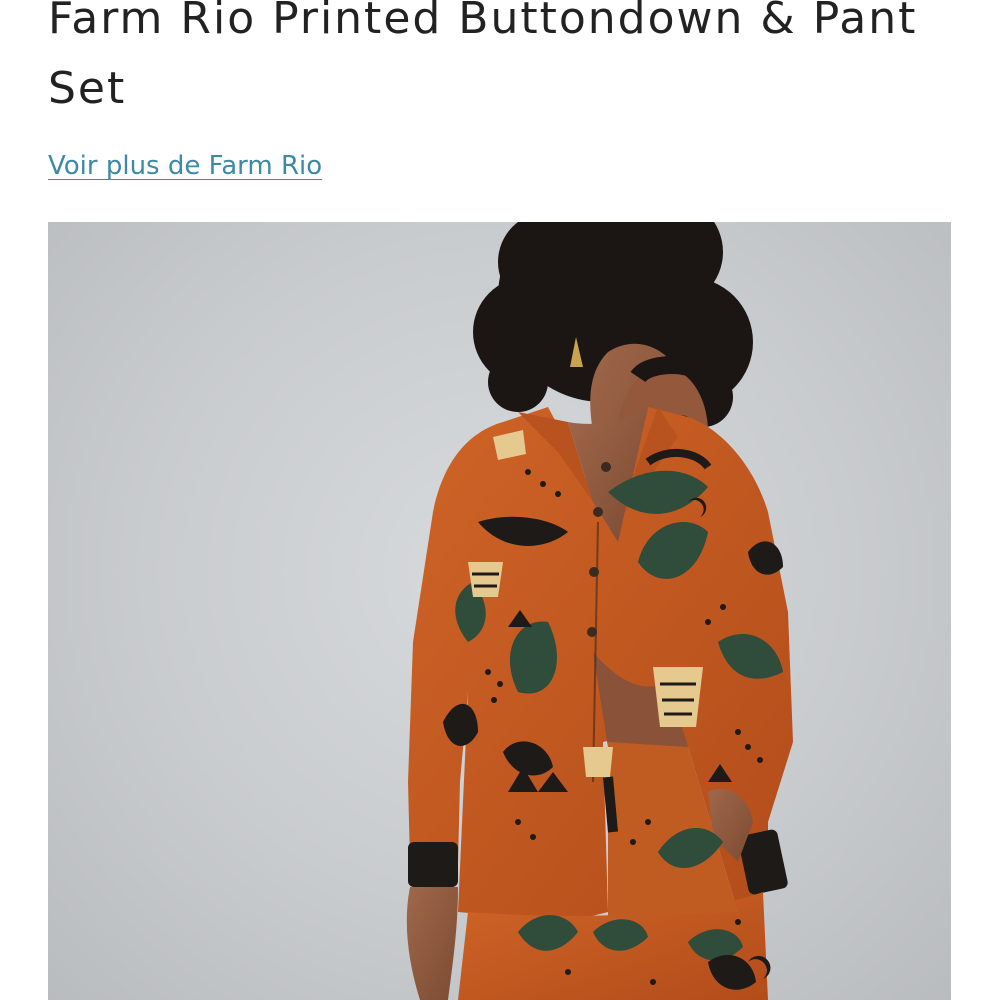  Describe the element at coordinates (483, 57) in the screenshot. I see `product-title: Farm Rio Printed Buttondown & Pant Set` at that location.